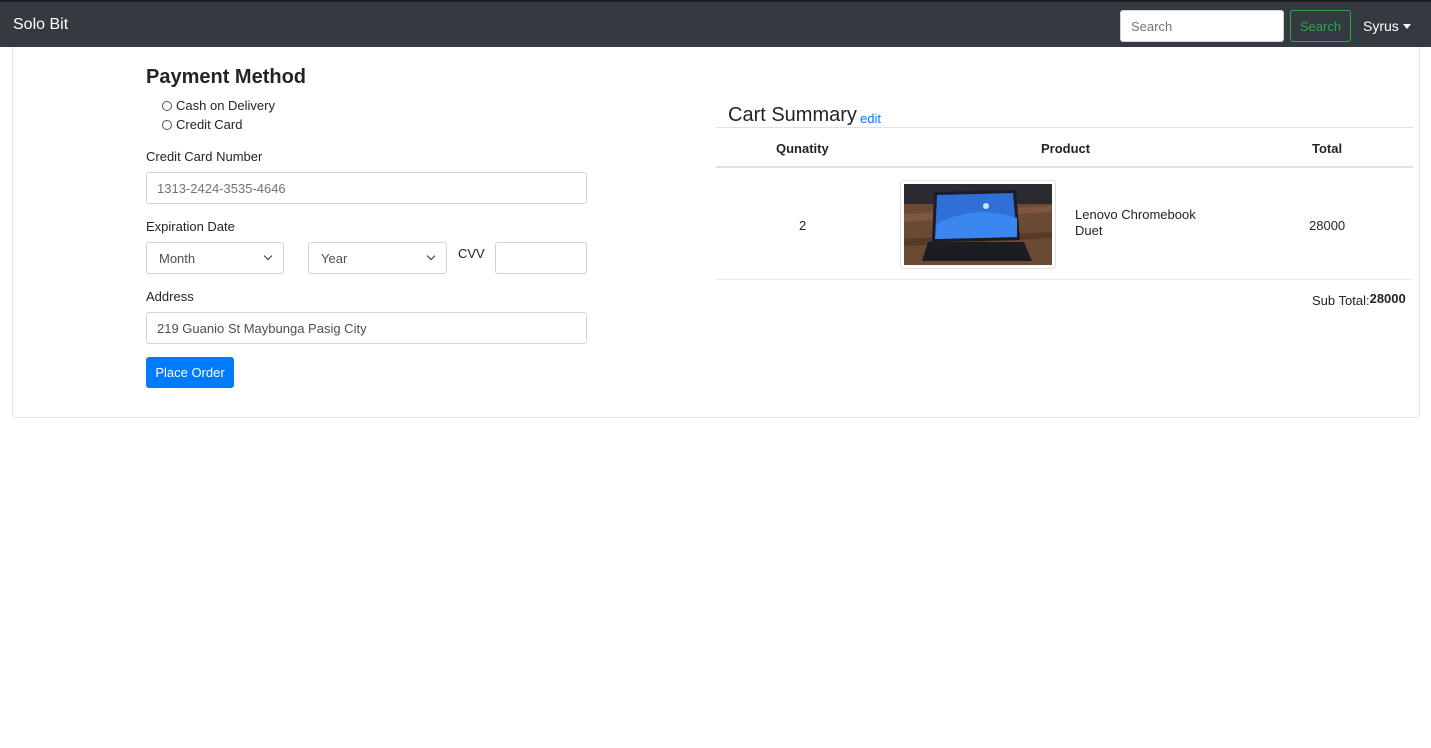  Describe the element at coordinates (204, 156) in the screenshot. I see `card-number-label: Credit Card Number` at that location.